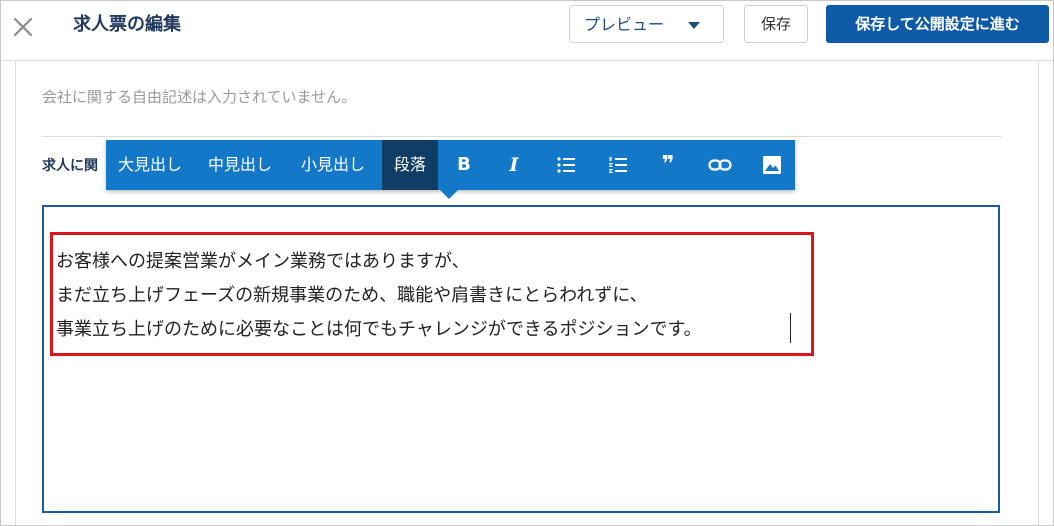 This screenshot has width=1054, height=526. Describe the element at coordinates (199, 97) in the screenshot. I see `company-description-placeholder: 会社に関する自由記述は入力されていません。` at that location.